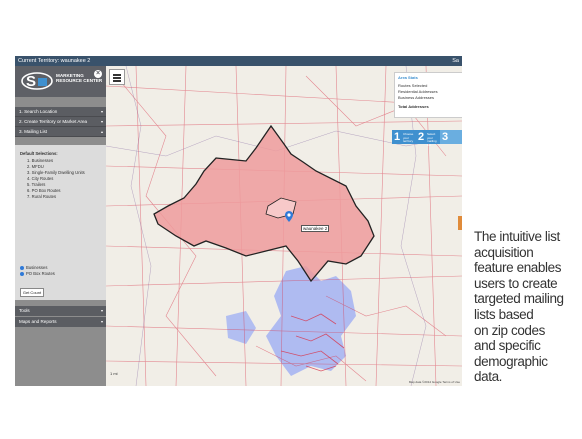 The height and width of the screenshot is (439, 582). I want to click on step-2: 2 Select your mailing list, so click(428, 138).